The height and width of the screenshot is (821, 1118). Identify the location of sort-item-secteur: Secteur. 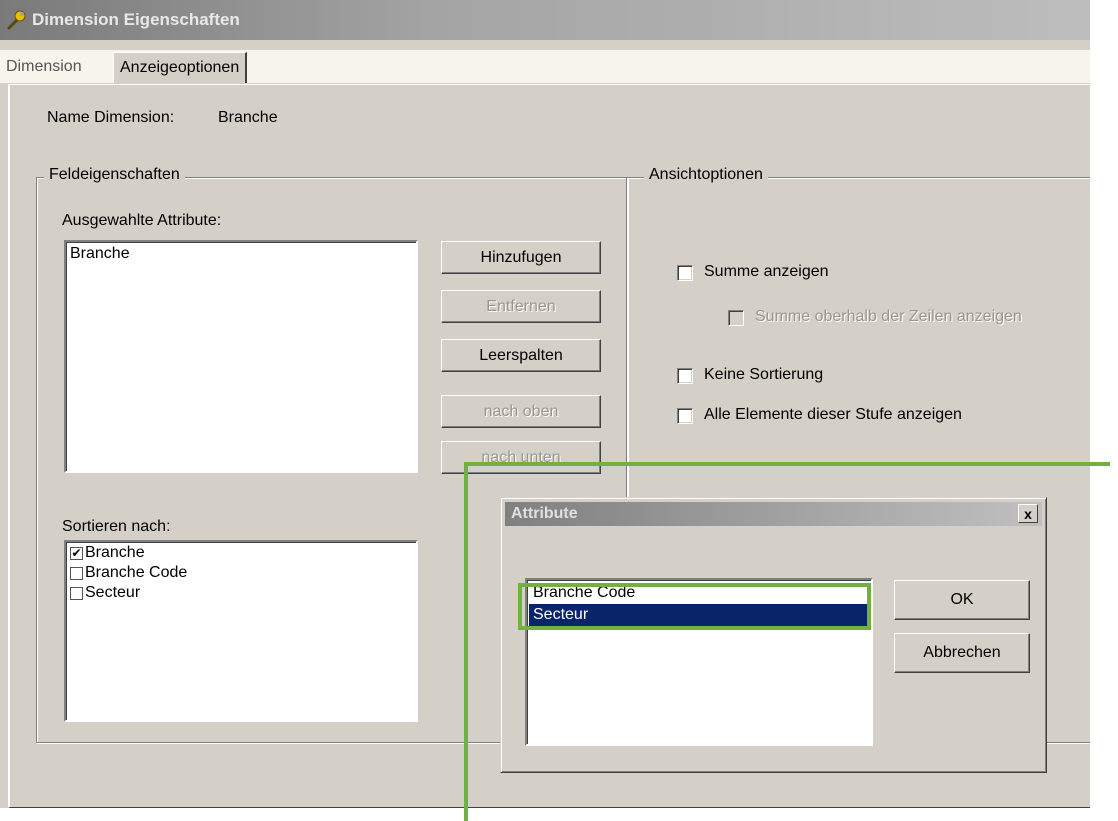
(241, 593).